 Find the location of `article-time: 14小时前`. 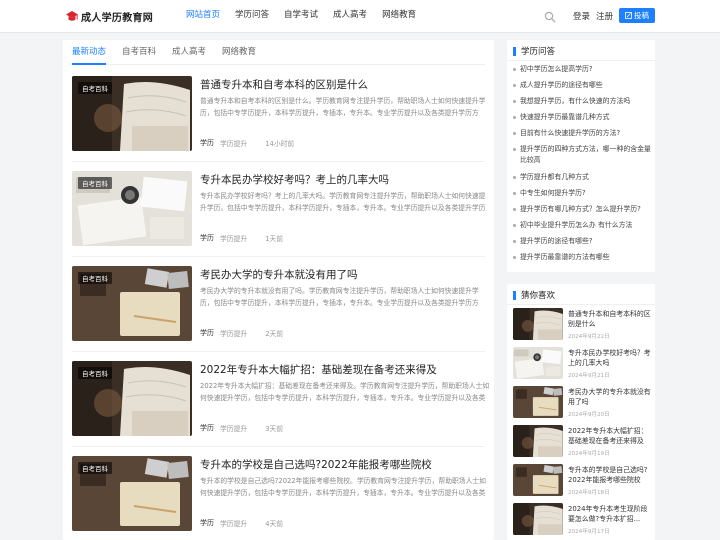

article-time: 14小时前 is located at coordinates (280, 144).